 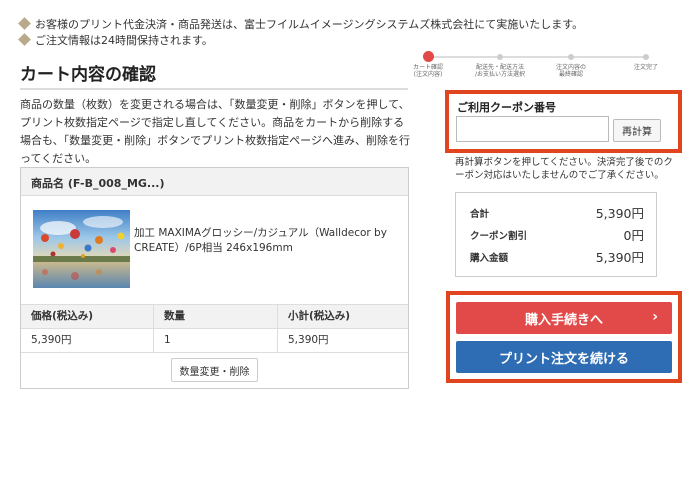 I want to click on recalculate-button: 再計算, so click(x=637, y=130).